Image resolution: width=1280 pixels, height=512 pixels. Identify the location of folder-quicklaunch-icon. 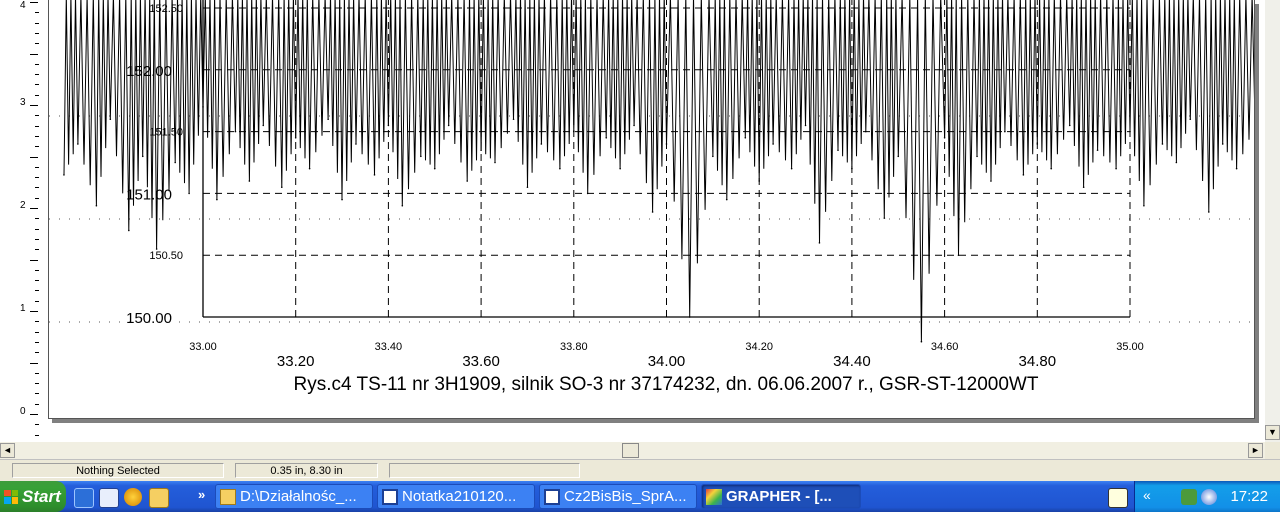
(159, 498).